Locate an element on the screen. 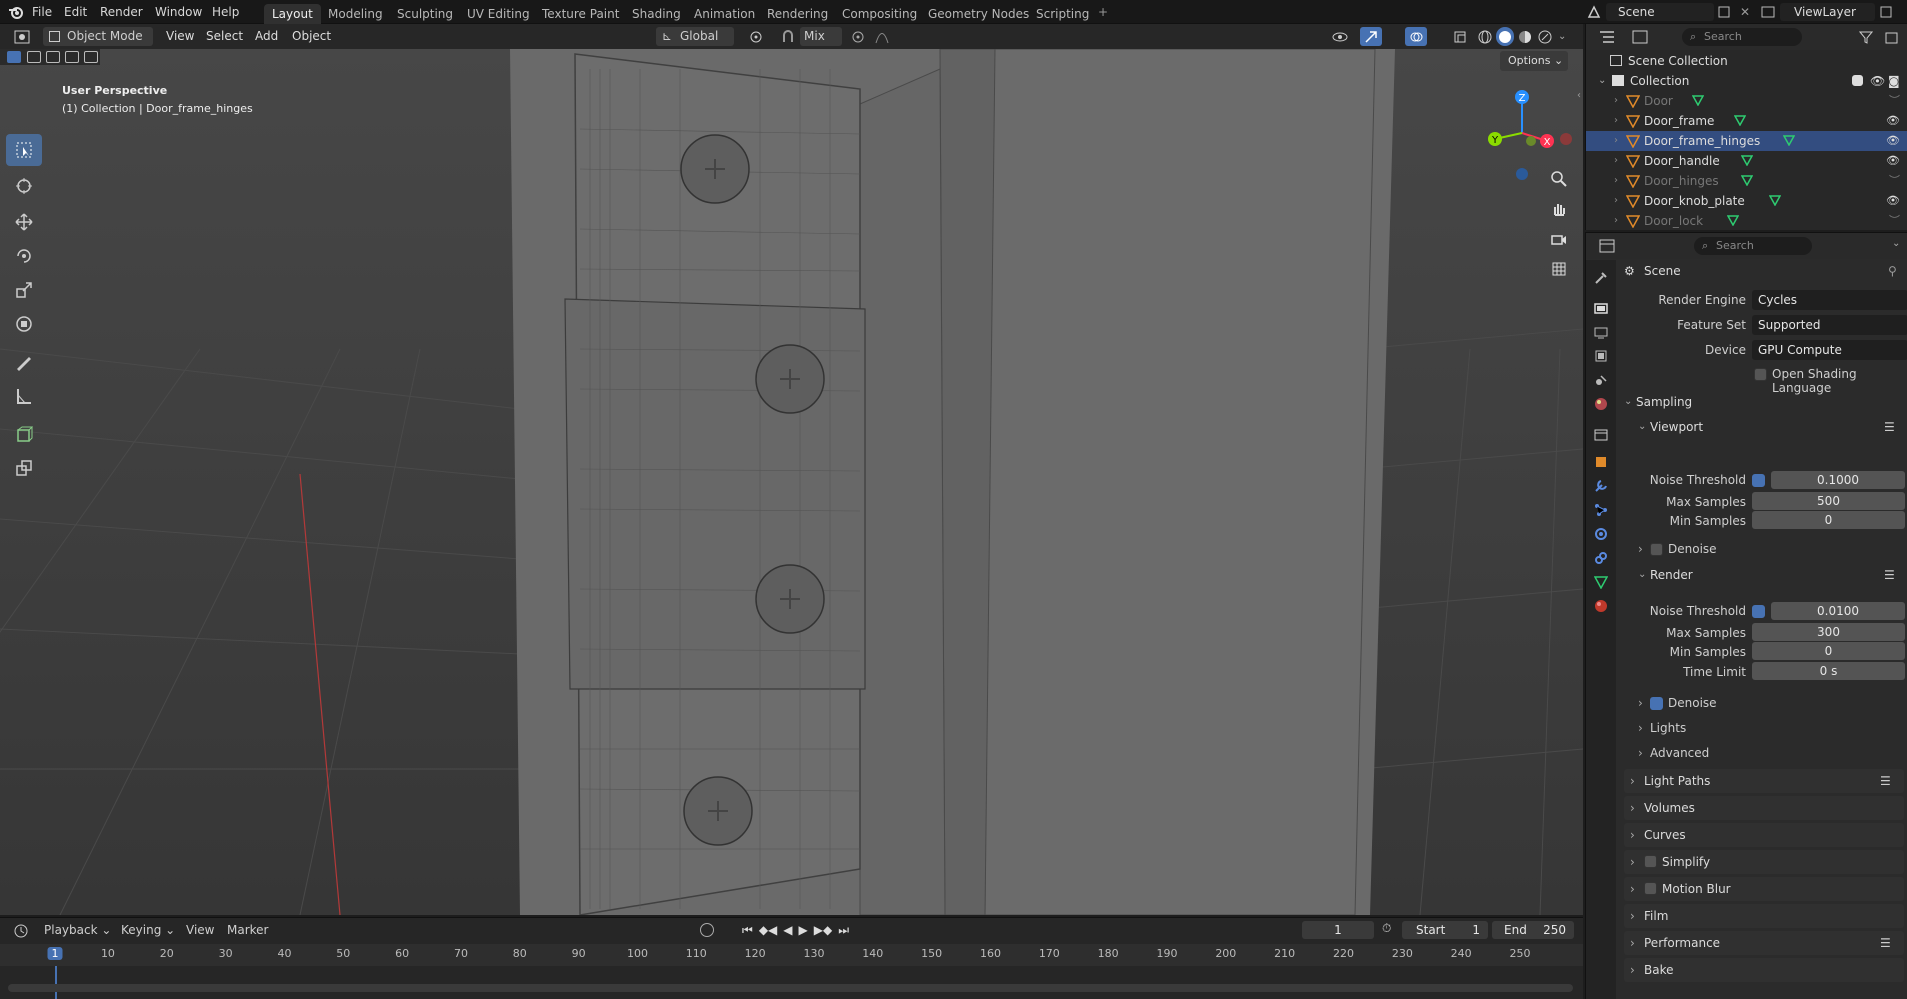 This screenshot has height=999, width=1907. panel-curves: › Curves is located at coordinates (1764, 835).